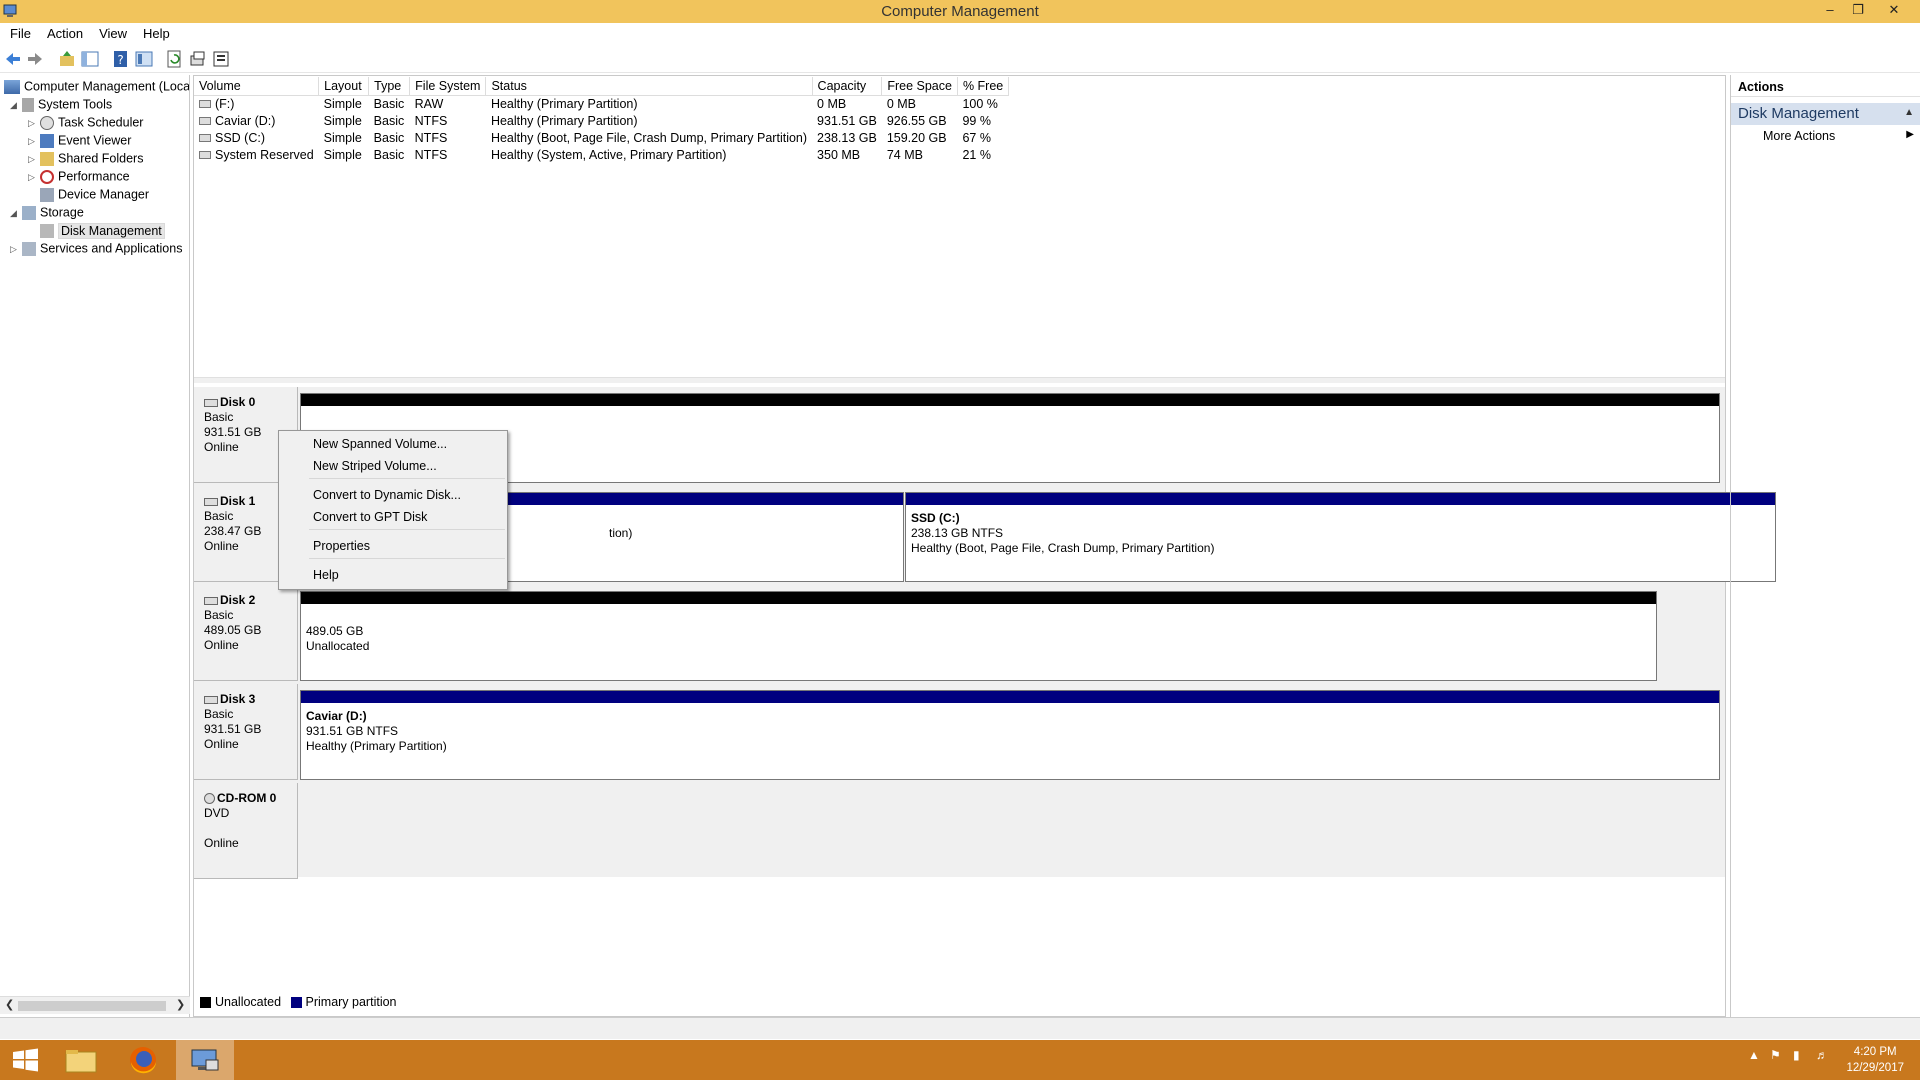 This screenshot has height=1080, width=1920. What do you see at coordinates (1822, 1055) in the screenshot?
I see `volume-icon: ♬` at bounding box center [1822, 1055].